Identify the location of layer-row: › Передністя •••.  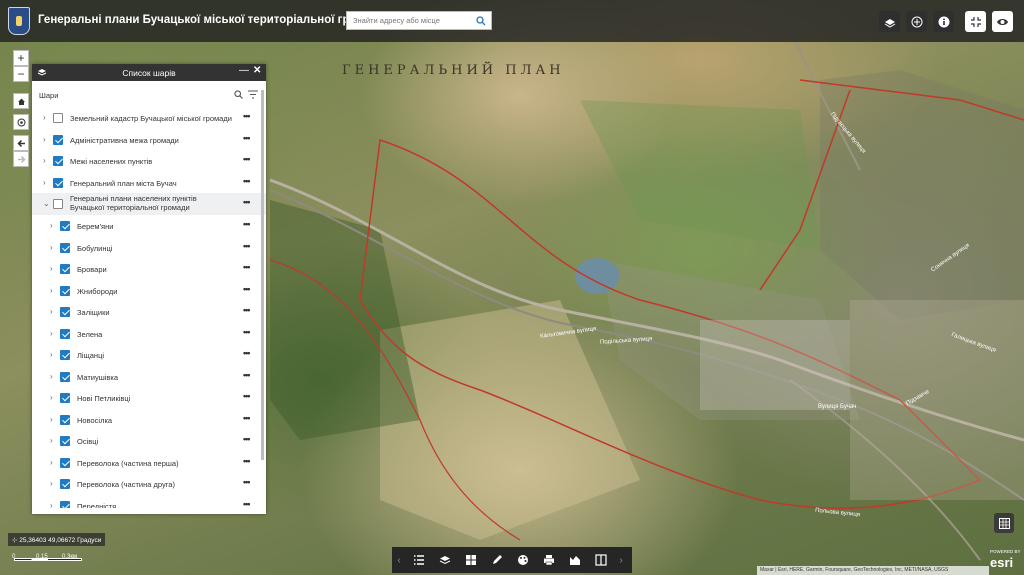
(149, 502).